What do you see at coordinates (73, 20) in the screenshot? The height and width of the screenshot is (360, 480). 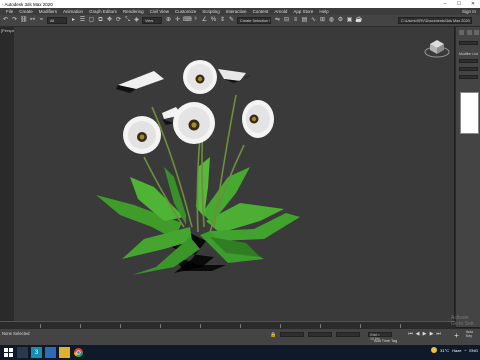 I see `select-object-icon: ▸` at bounding box center [73, 20].